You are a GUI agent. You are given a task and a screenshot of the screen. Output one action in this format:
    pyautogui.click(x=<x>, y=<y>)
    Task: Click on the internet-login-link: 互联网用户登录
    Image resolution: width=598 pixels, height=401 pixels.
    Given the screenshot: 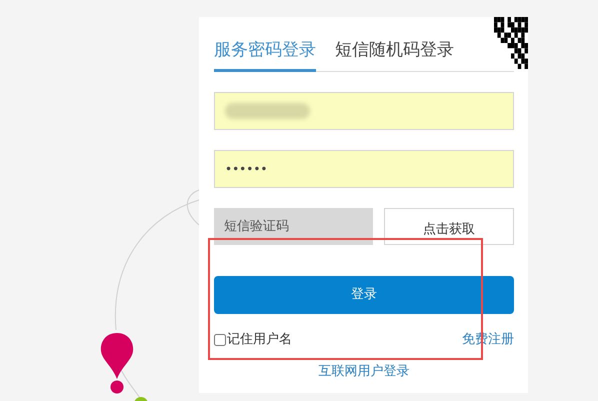 What is the action you would take?
    pyautogui.click(x=364, y=371)
    